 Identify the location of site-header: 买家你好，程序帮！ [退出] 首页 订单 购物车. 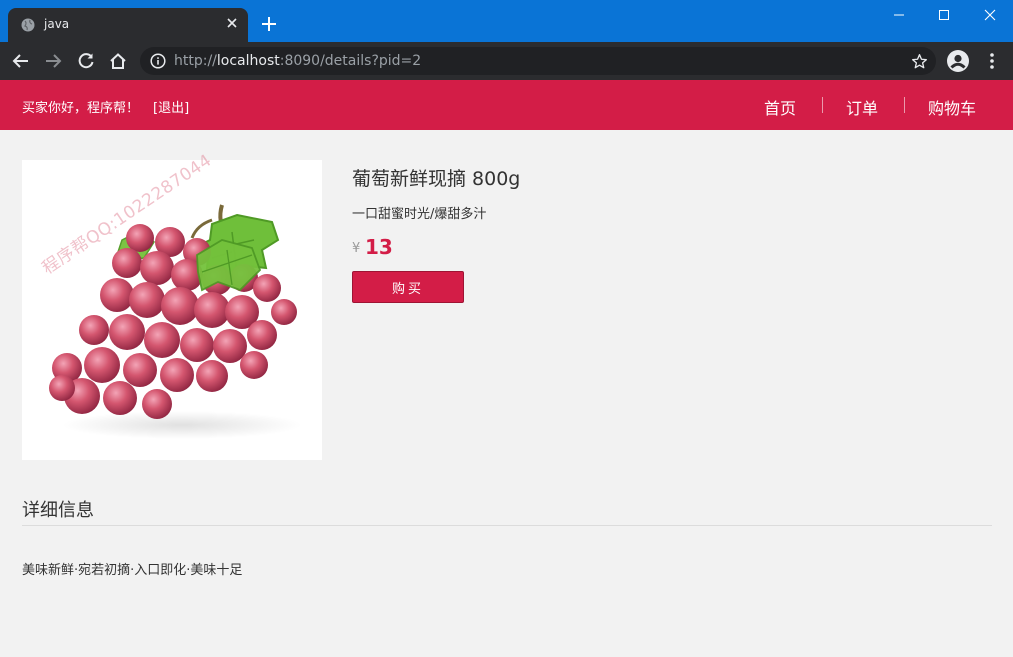
(506, 105).